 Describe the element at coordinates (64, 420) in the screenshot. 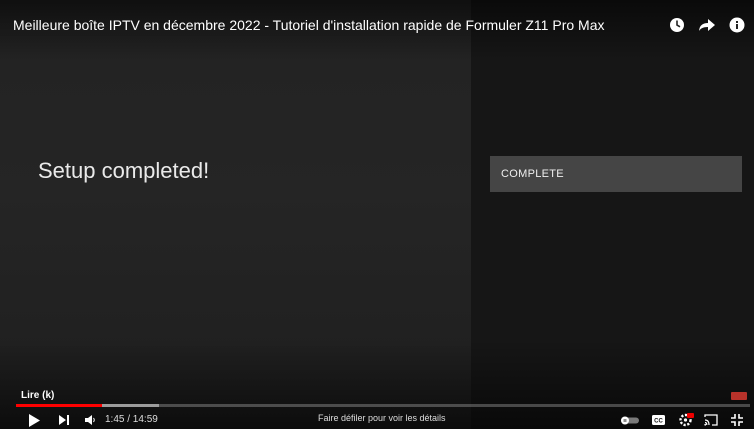

I see `next-icon` at that location.